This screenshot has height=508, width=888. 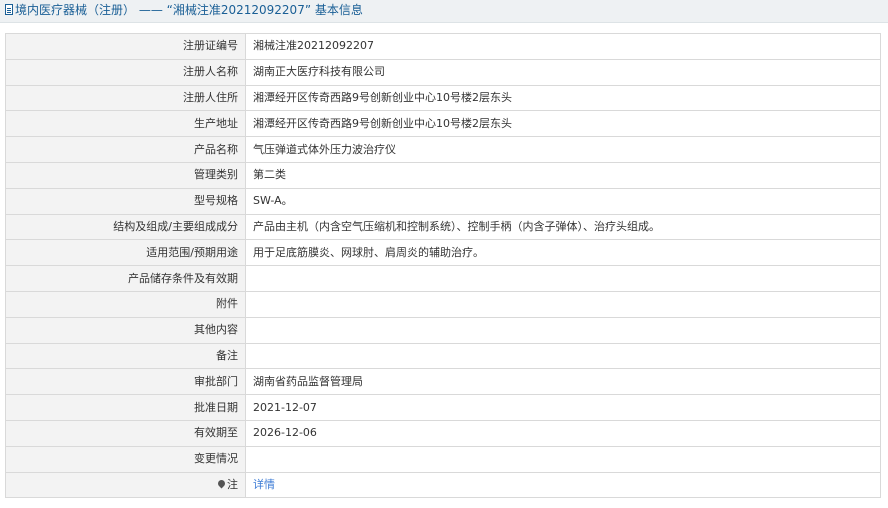 What do you see at coordinates (563, 149) in the screenshot?
I see `field-value: 气压弹道式体外压力波治疗仪` at bounding box center [563, 149].